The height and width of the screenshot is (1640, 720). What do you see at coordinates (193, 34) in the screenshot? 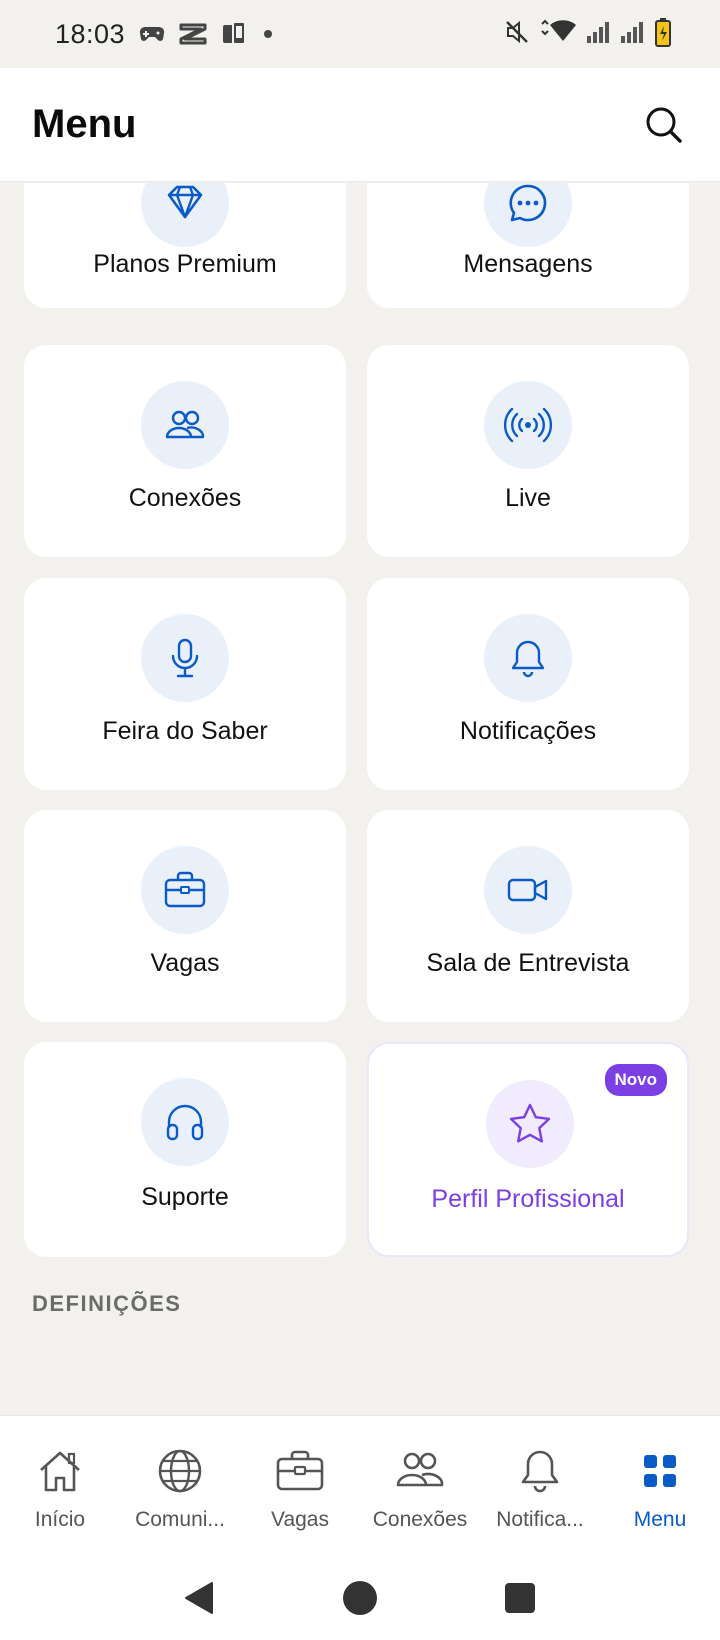
I see `capcut-icon` at bounding box center [193, 34].